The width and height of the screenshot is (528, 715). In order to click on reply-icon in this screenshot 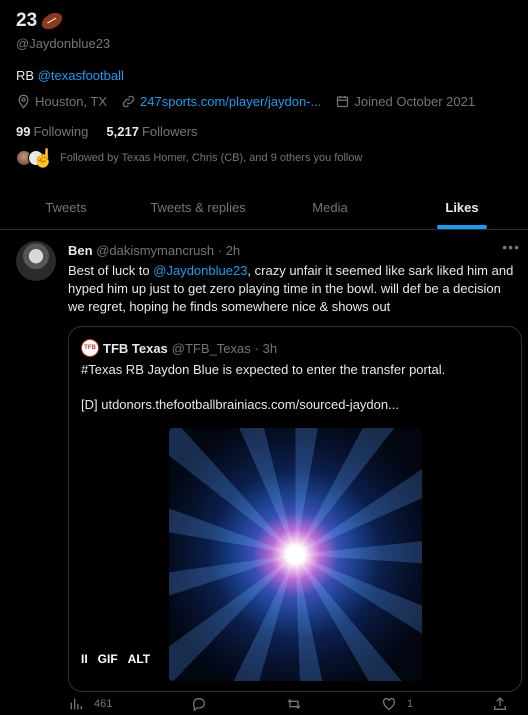, I will do `click(199, 704)`.